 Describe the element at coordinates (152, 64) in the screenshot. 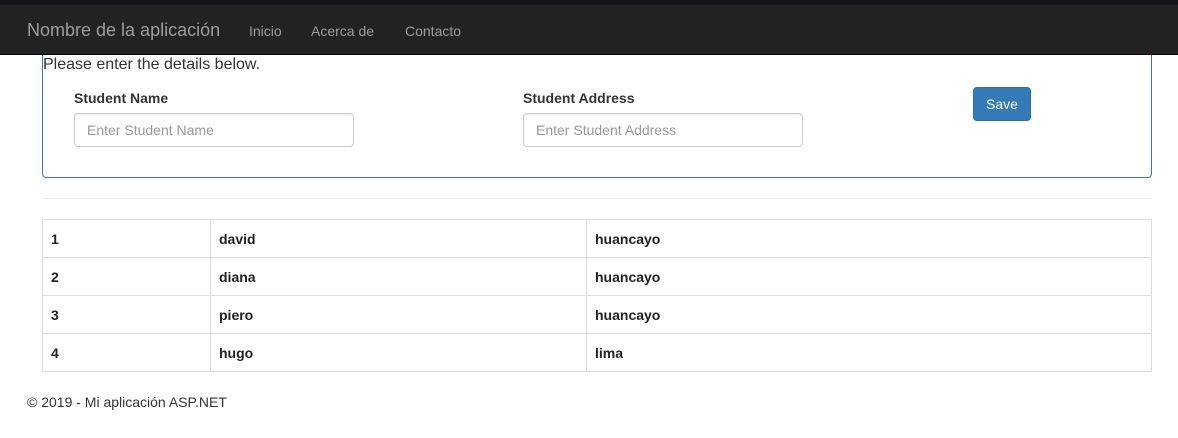

I see `form-heading: Please enter the details below.` at that location.